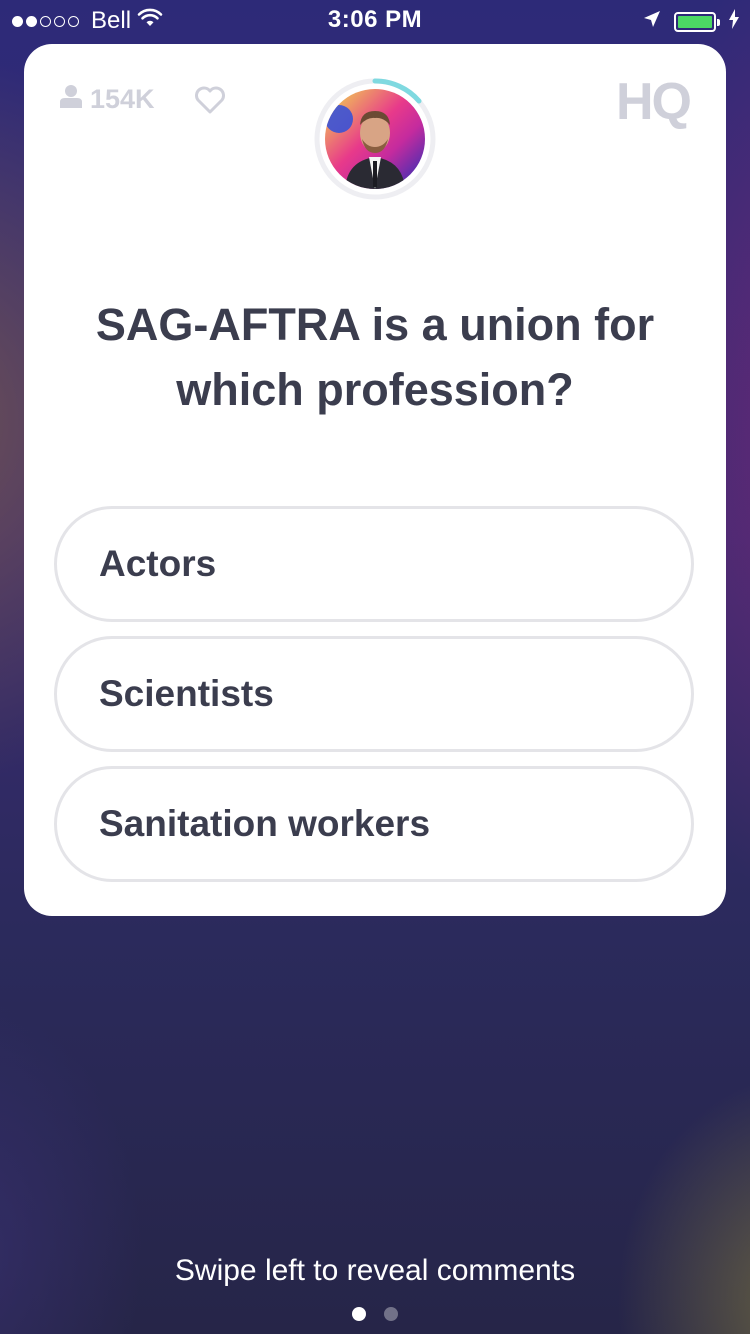 This screenshot has height=1334, width=750. What do you see at coordinates (654, 102) in the screenshot?
I see `hq-logo: HQ` at bounding box center [654, 102].